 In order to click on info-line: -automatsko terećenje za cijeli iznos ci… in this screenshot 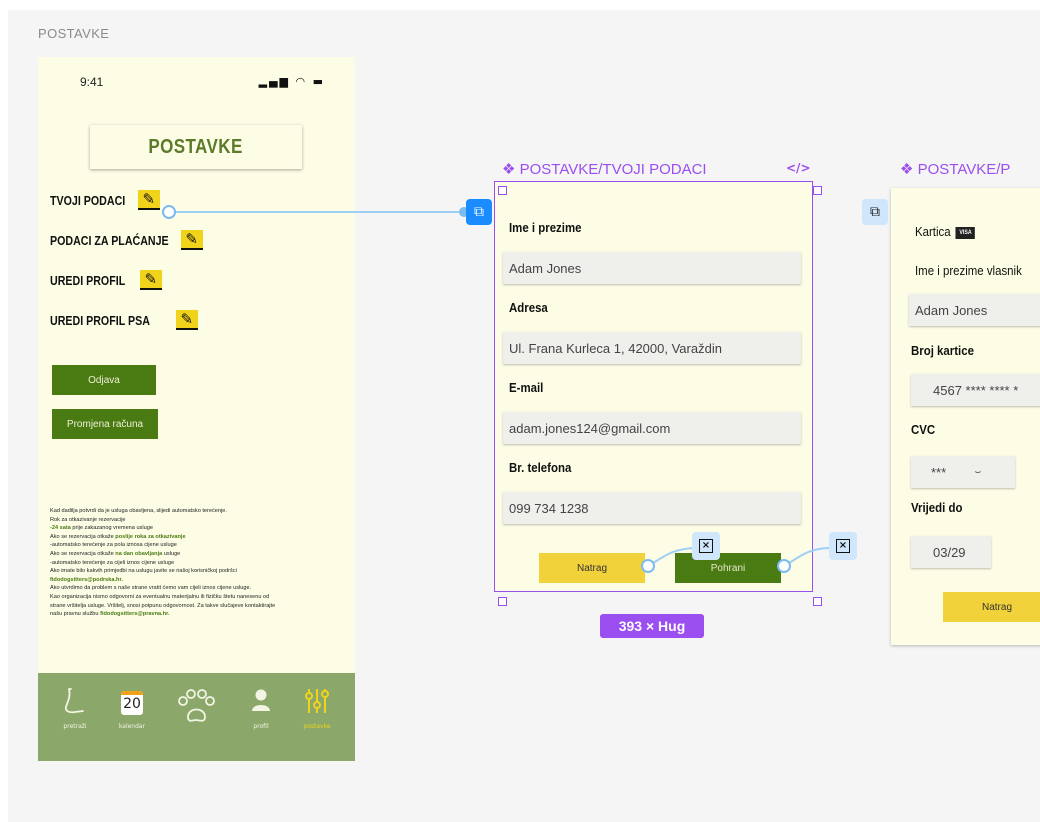, I will do `click(112, 562)`.